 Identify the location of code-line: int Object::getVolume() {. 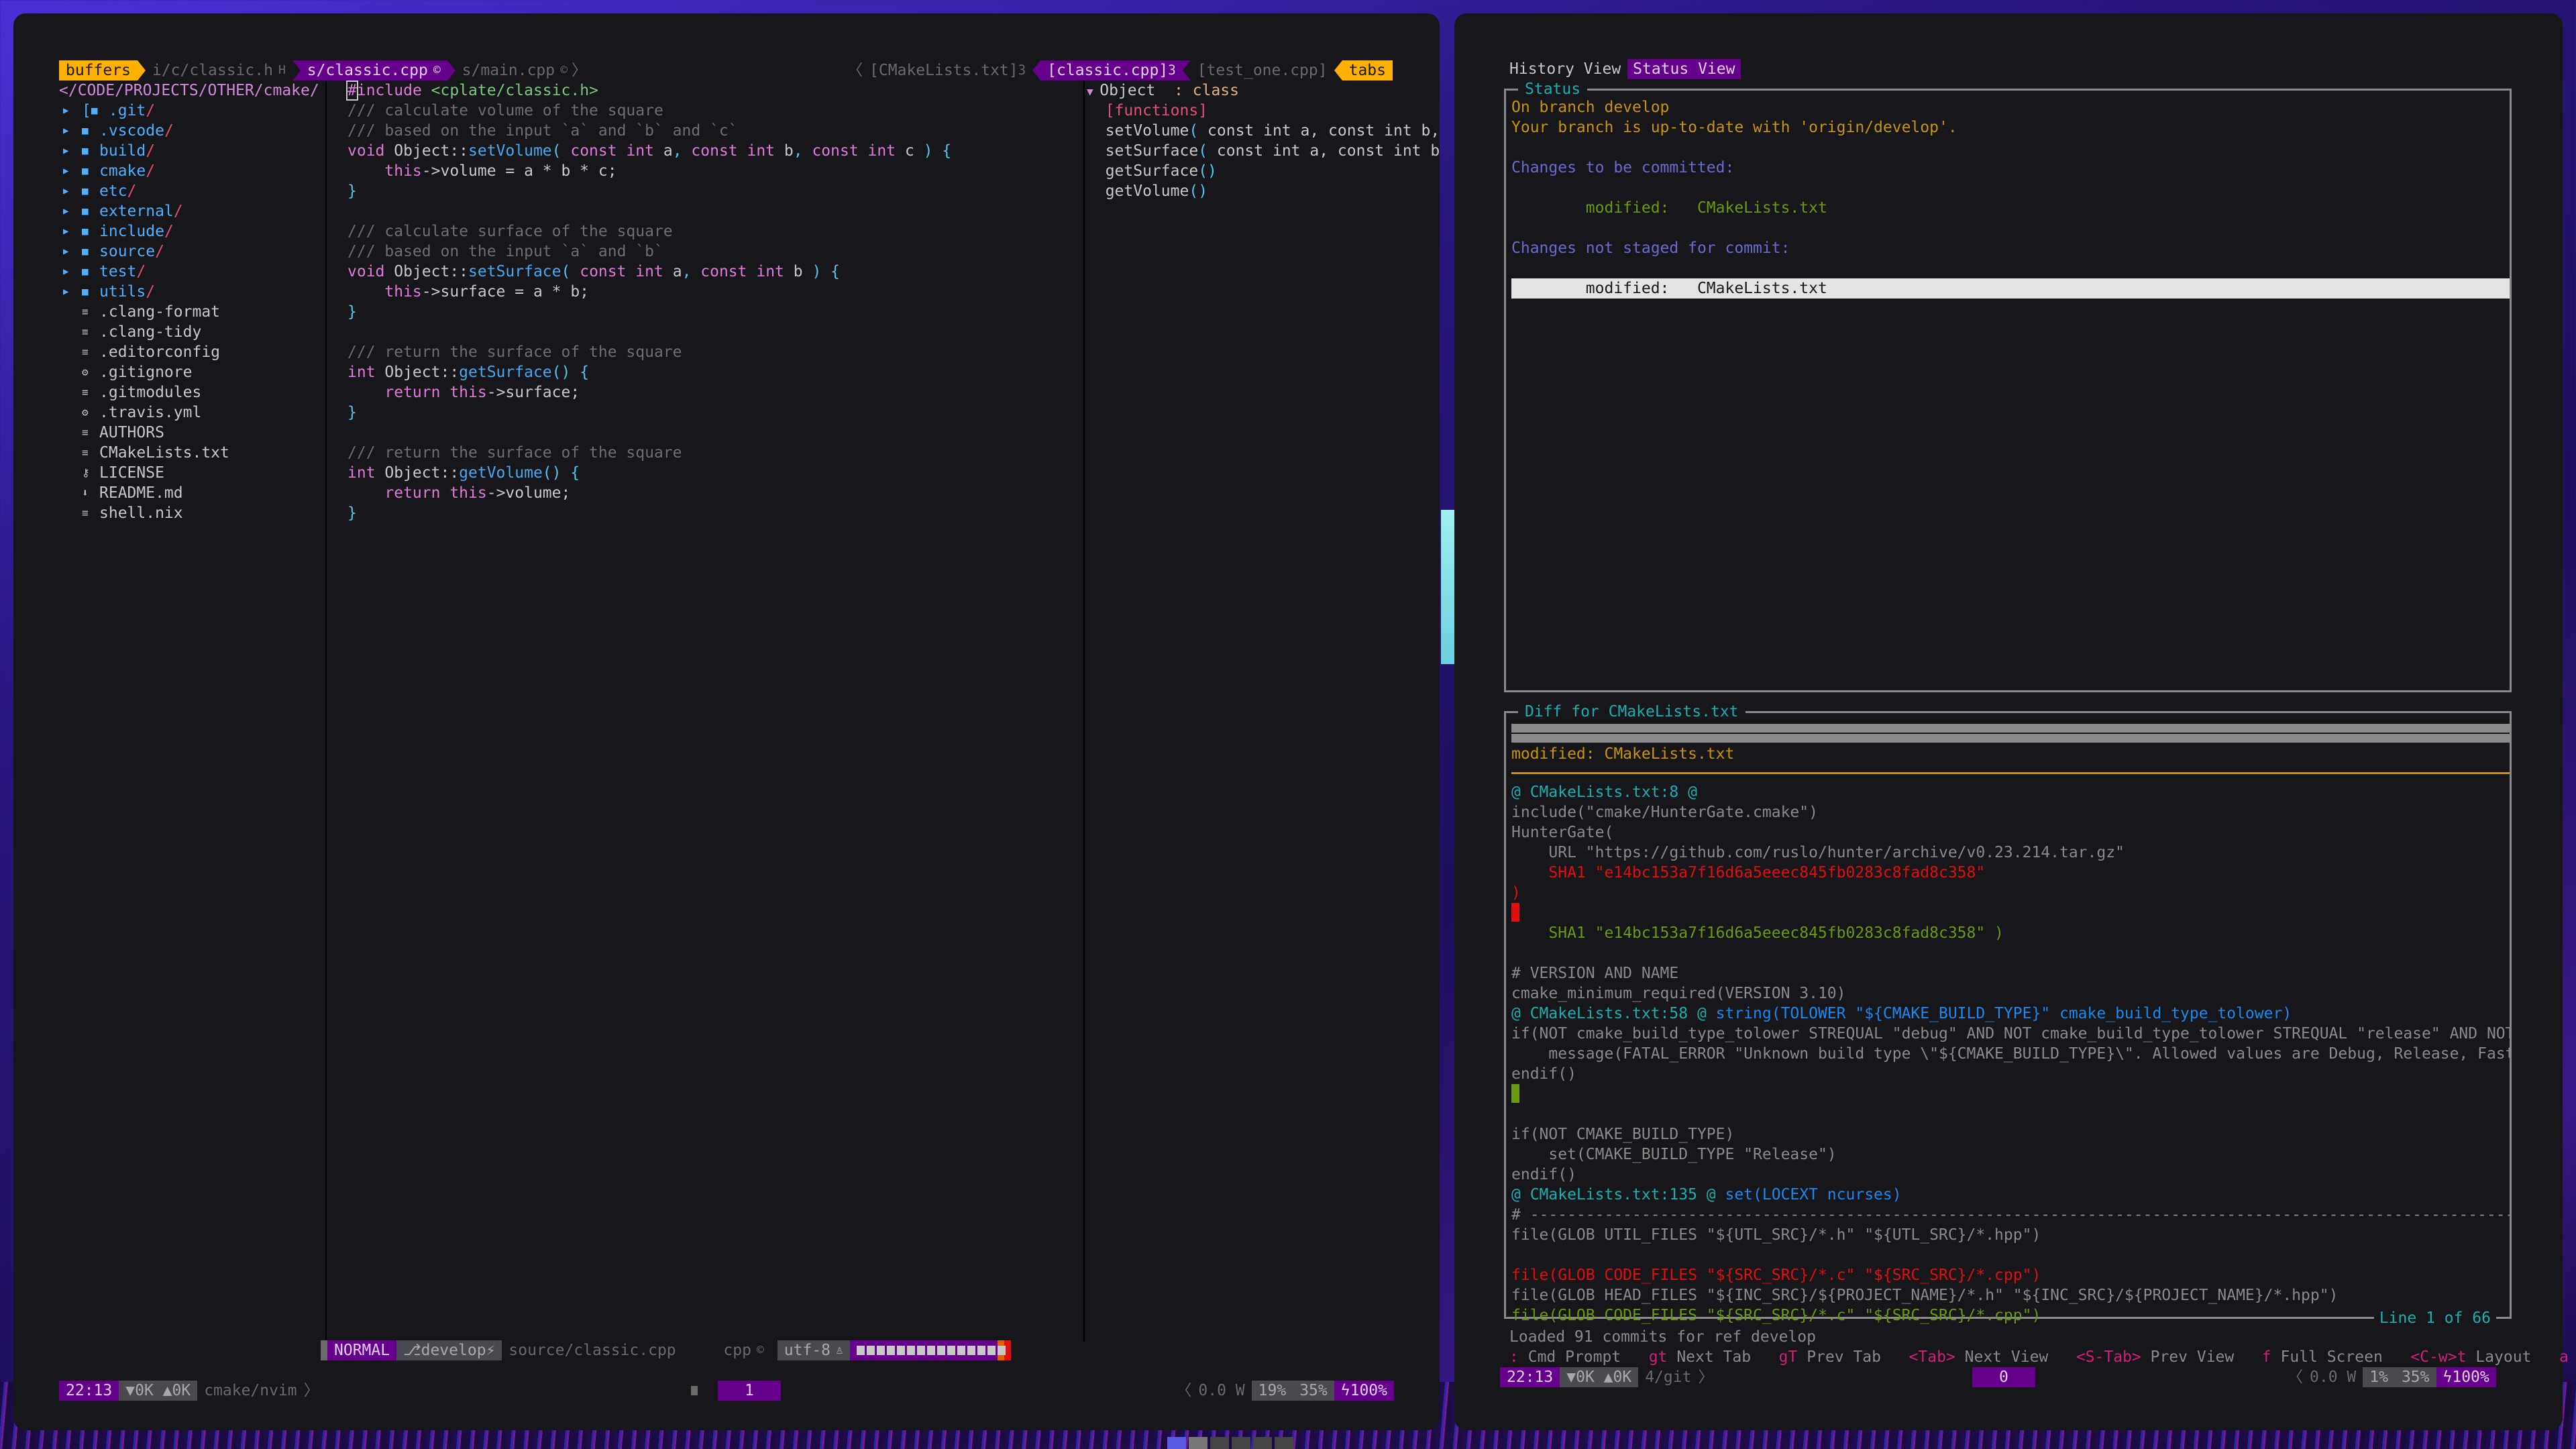
(713, 473).